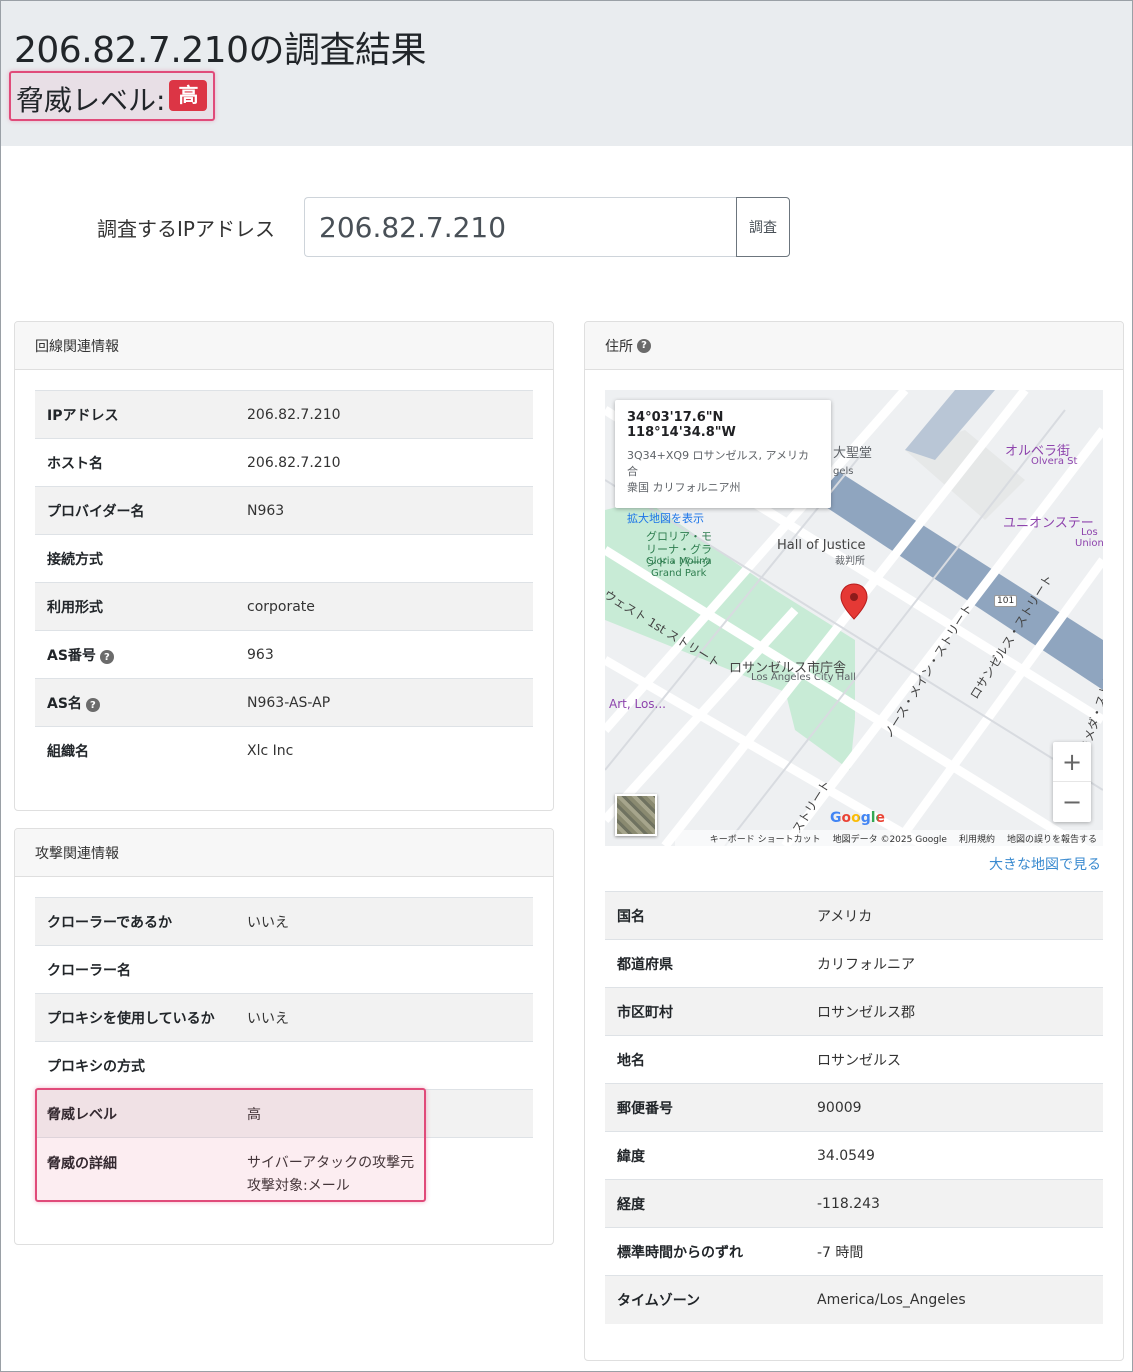  What do you see at coordinates (135, 606) in the screenshot?
I see `row-key: 利用形式` at bounding box center [135, 606].